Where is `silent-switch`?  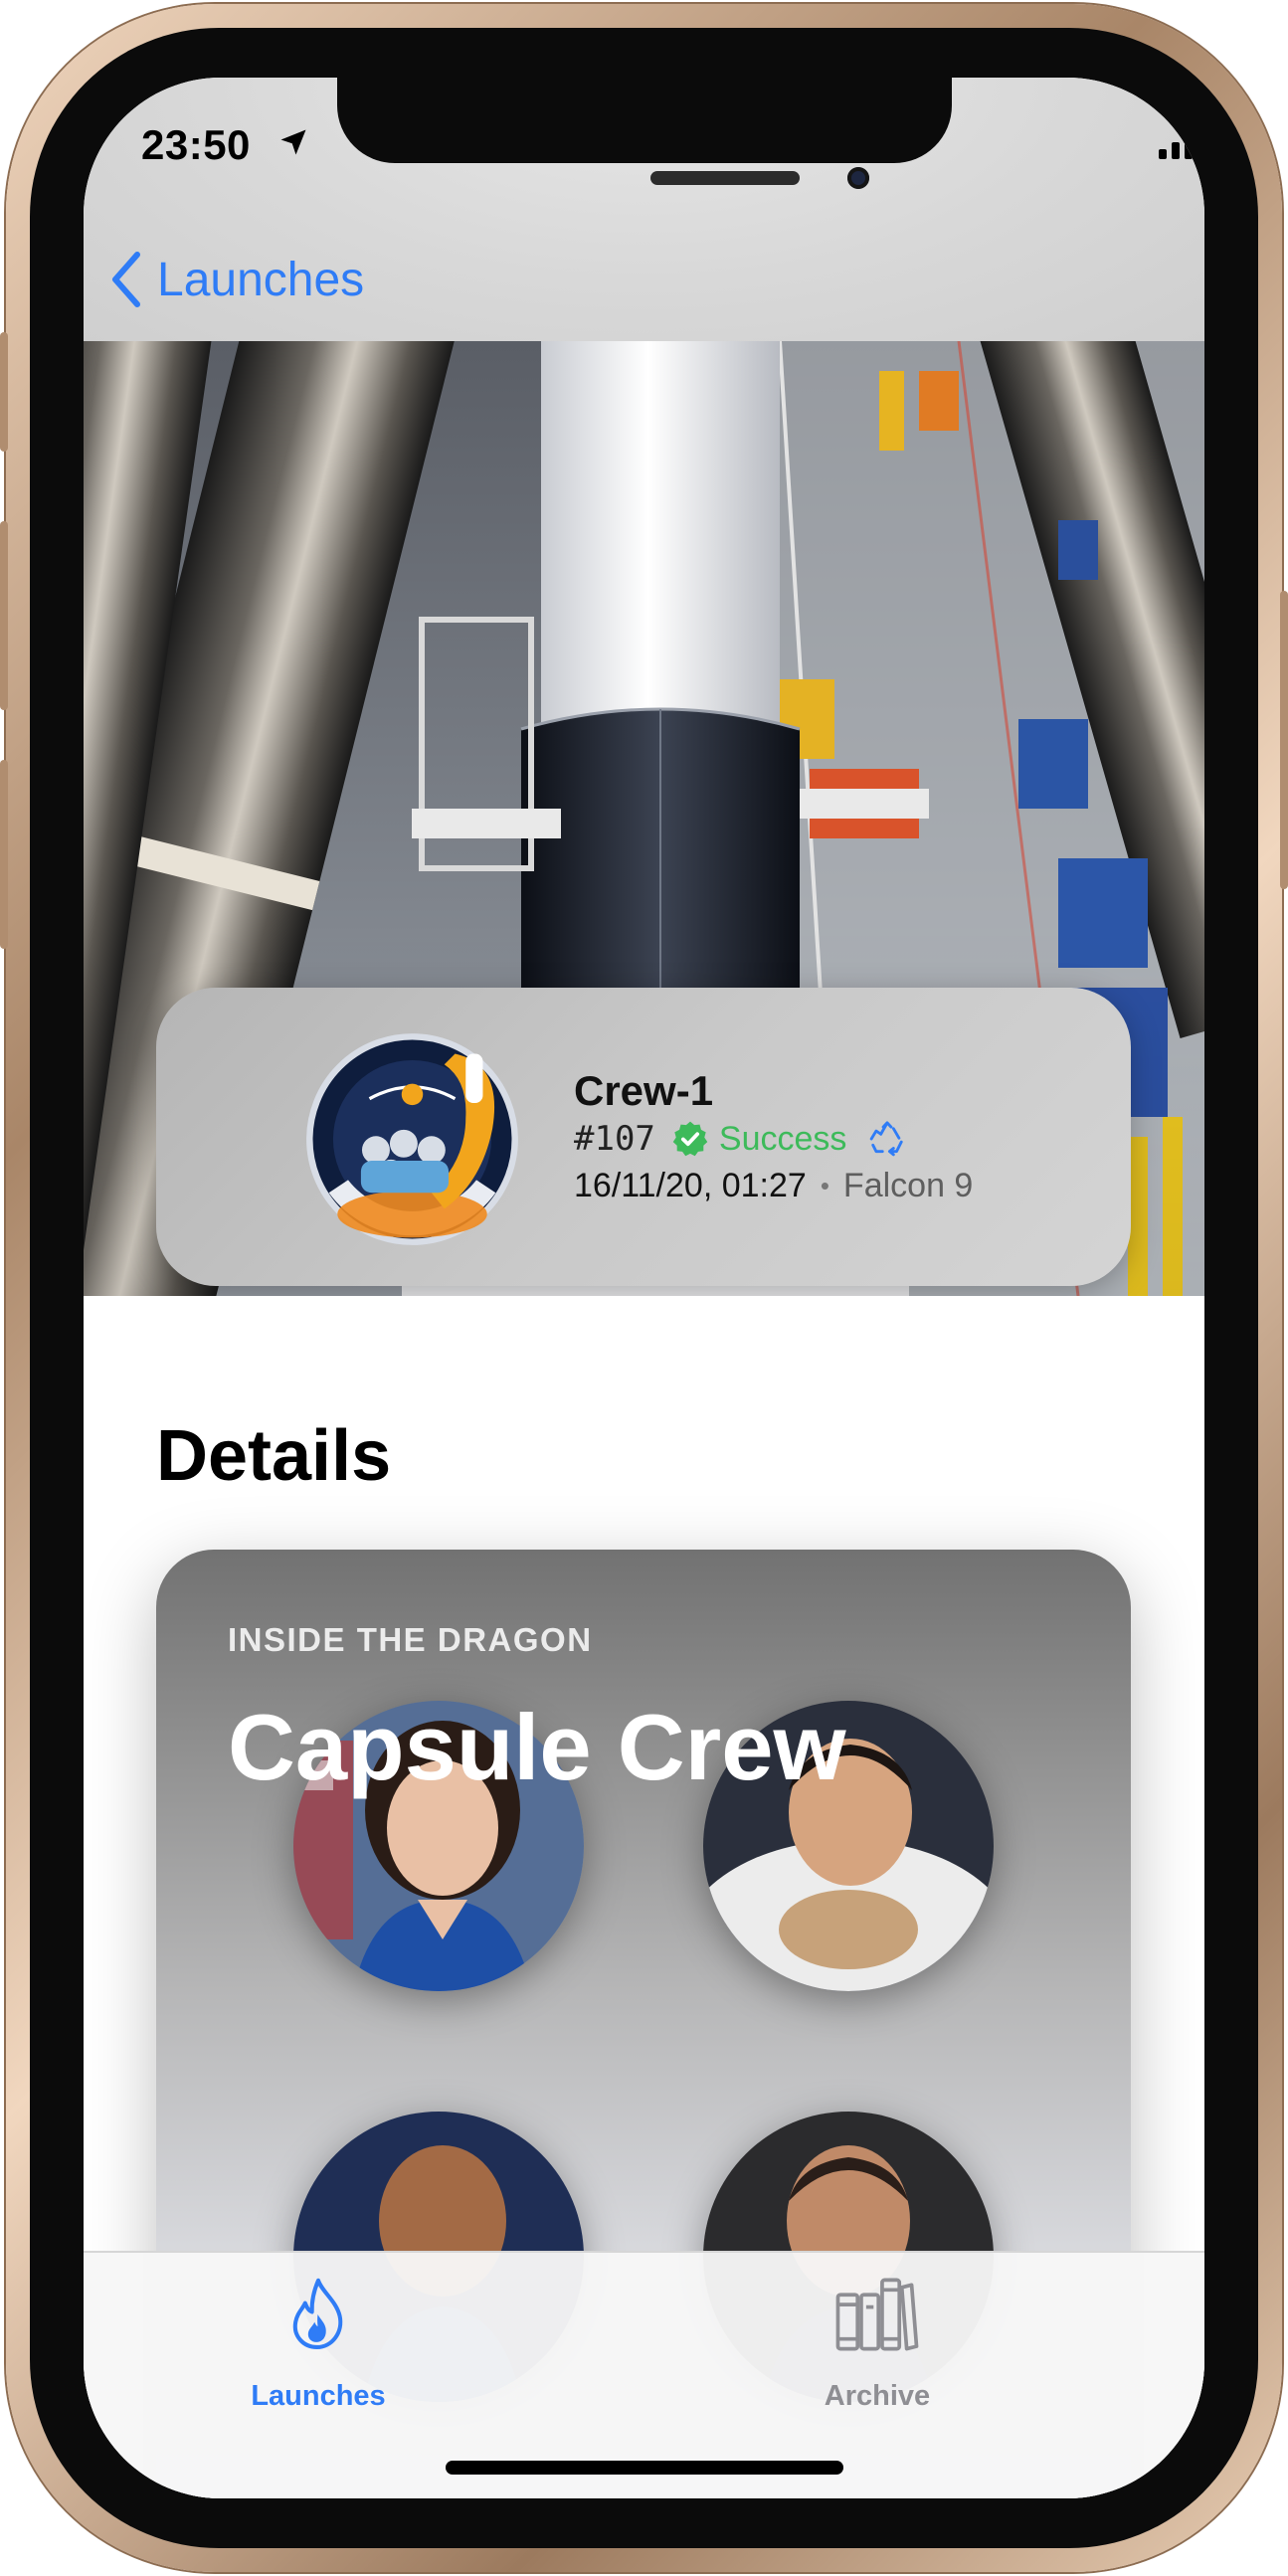 silent-switch is located at coordinates (4, 392).